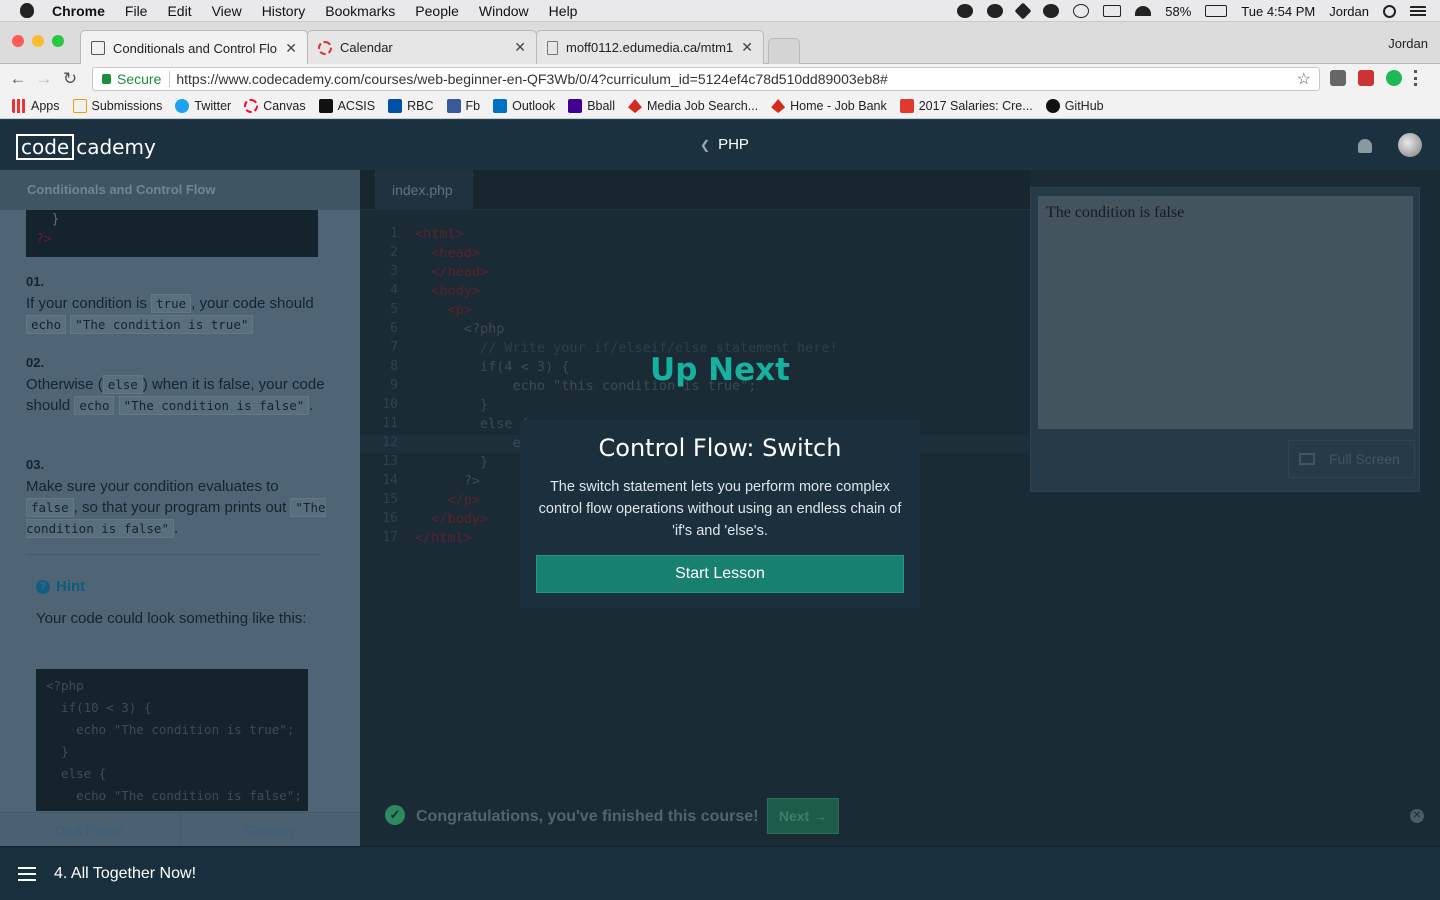  I want to click on qa-forum-link: Q&A Forum, so click(89, 830).